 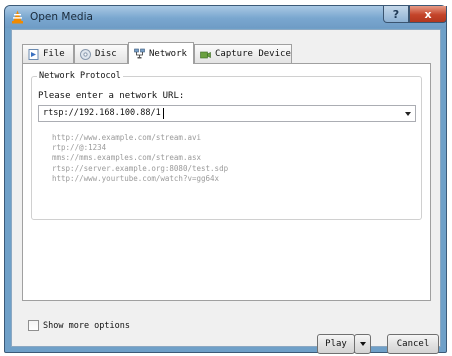 I want to click on file-icon, so click(x=33, y=54).